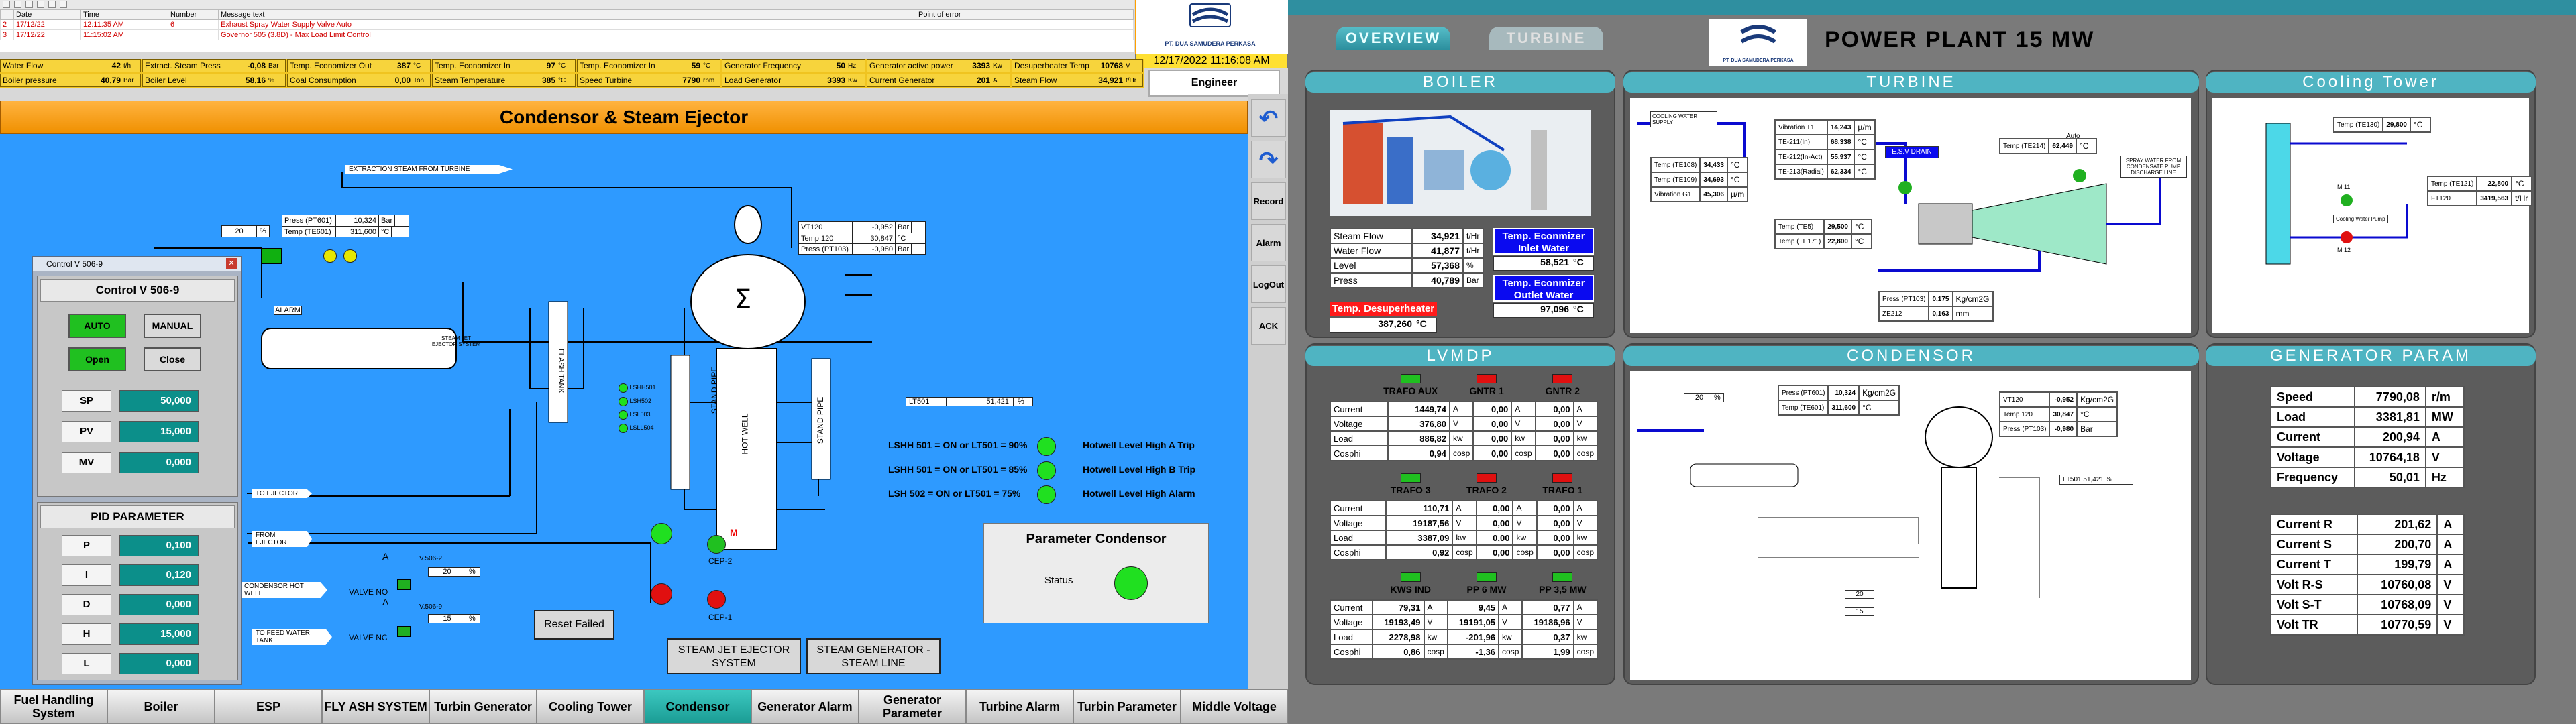 The width and height of the screenshot is (2576, 724). Describe the element at coordinates (137, 264) in the screenshot. I see `control-window-titlebar: Control V 506-9 ✕` at that location.